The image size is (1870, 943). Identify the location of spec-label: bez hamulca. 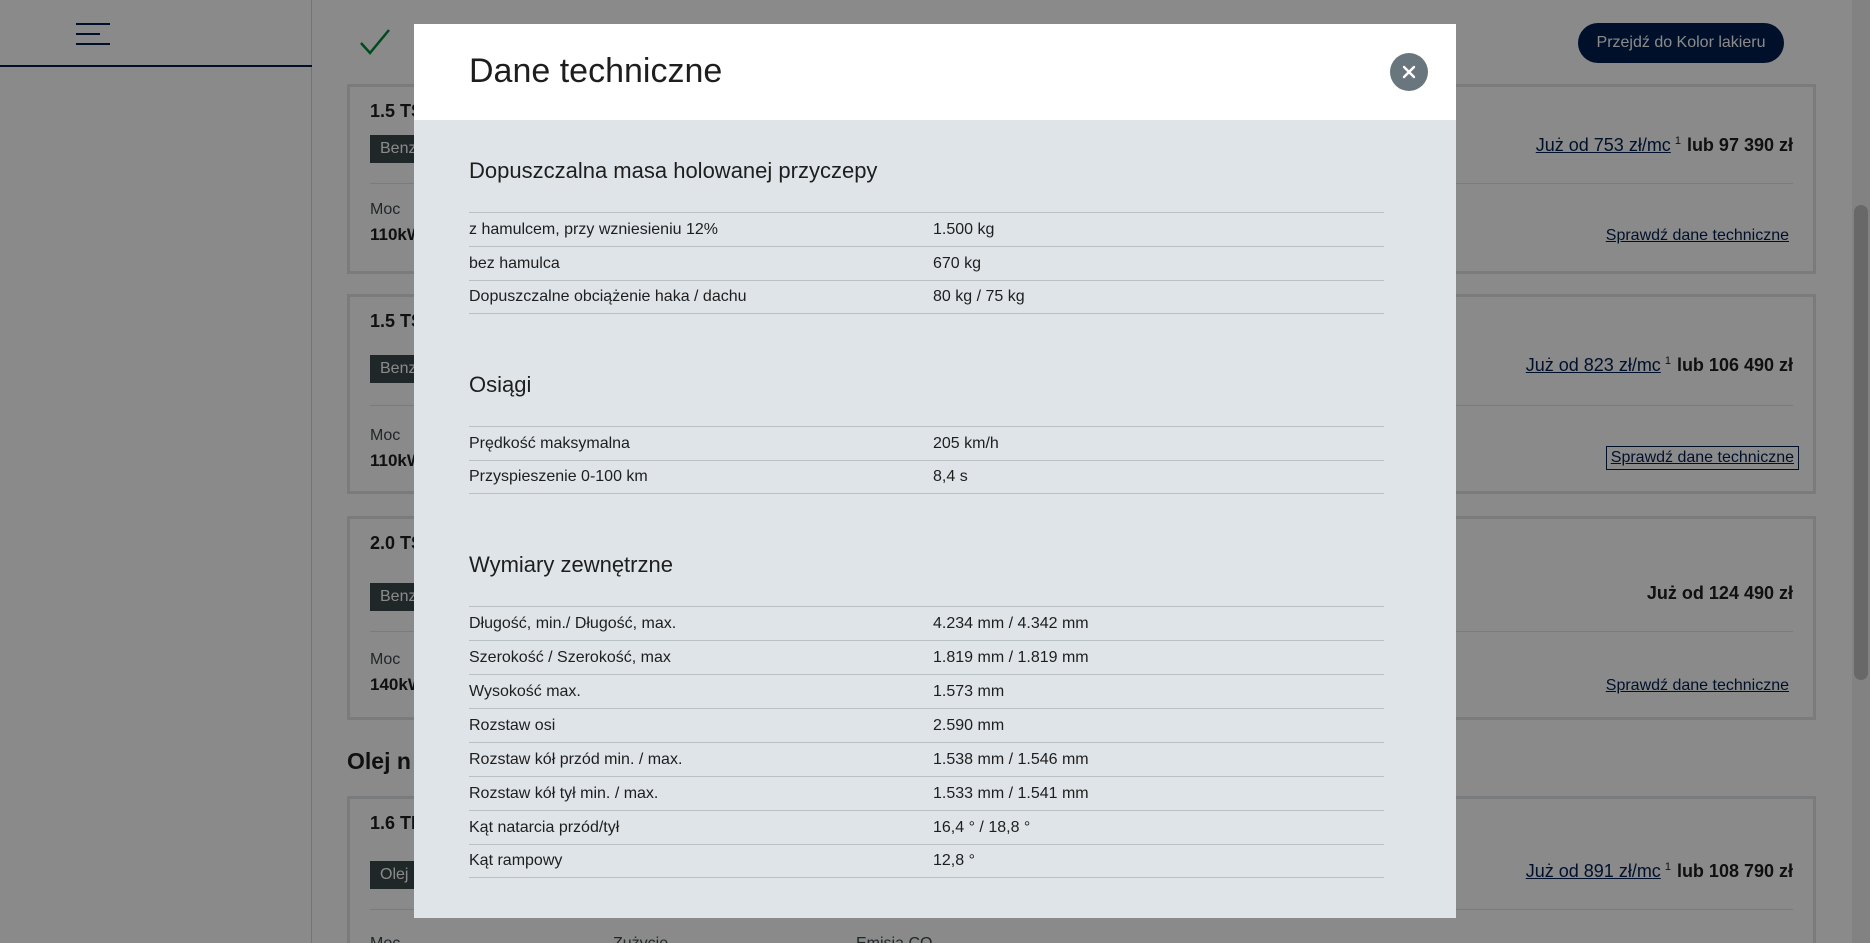
(514, 263).